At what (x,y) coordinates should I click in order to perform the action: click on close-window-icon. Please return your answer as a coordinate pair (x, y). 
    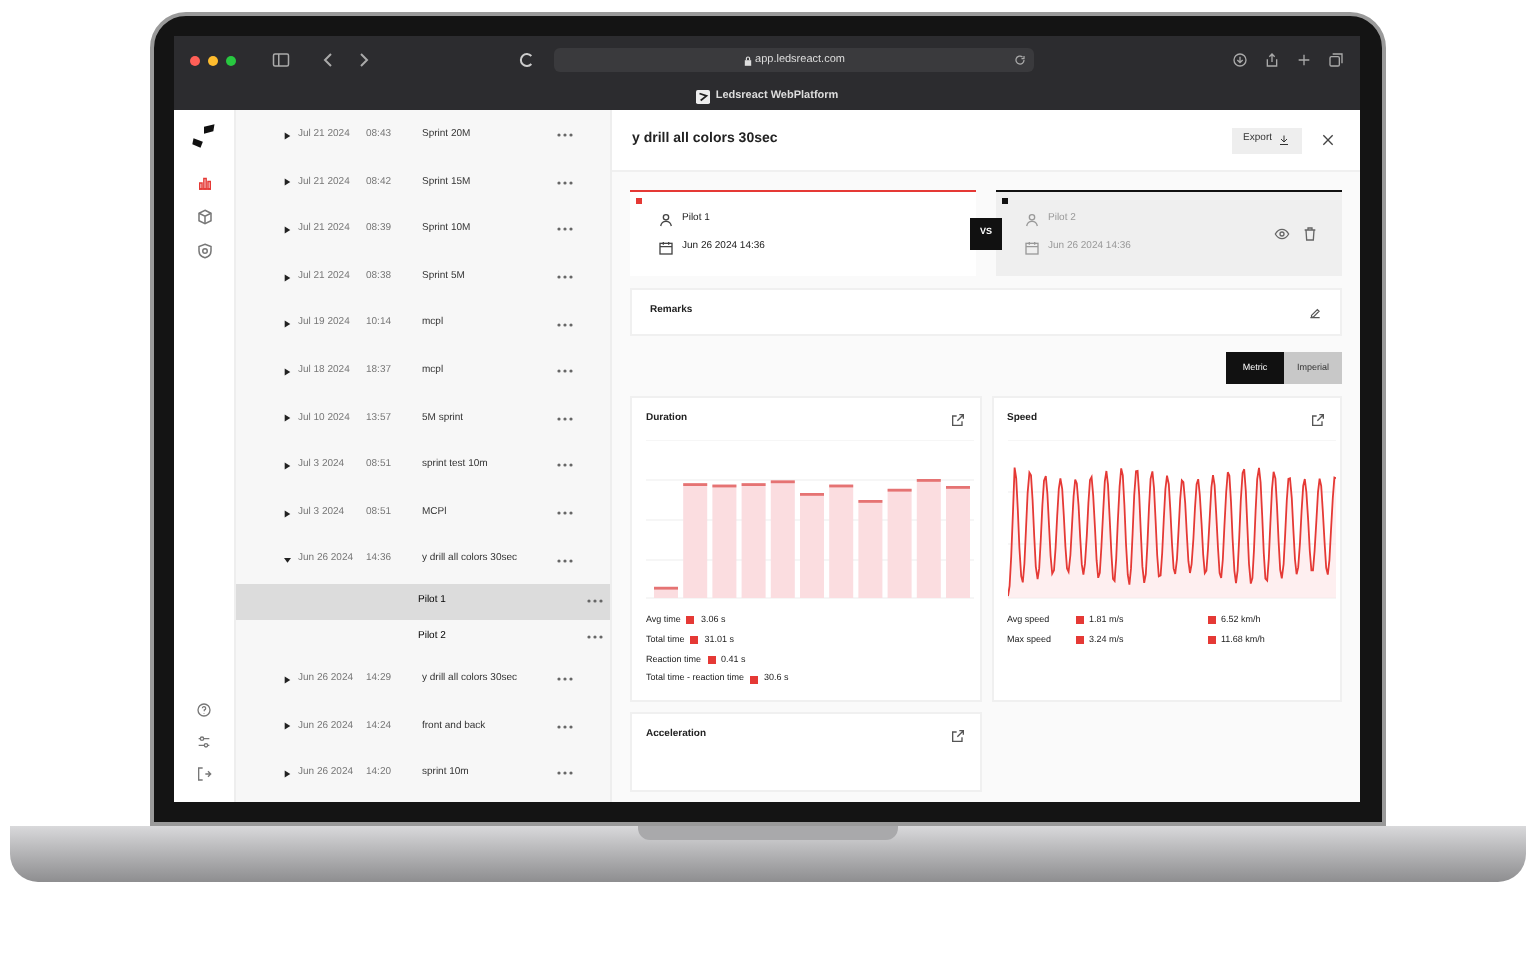
    Looking at the image, I should click on (195, 60).